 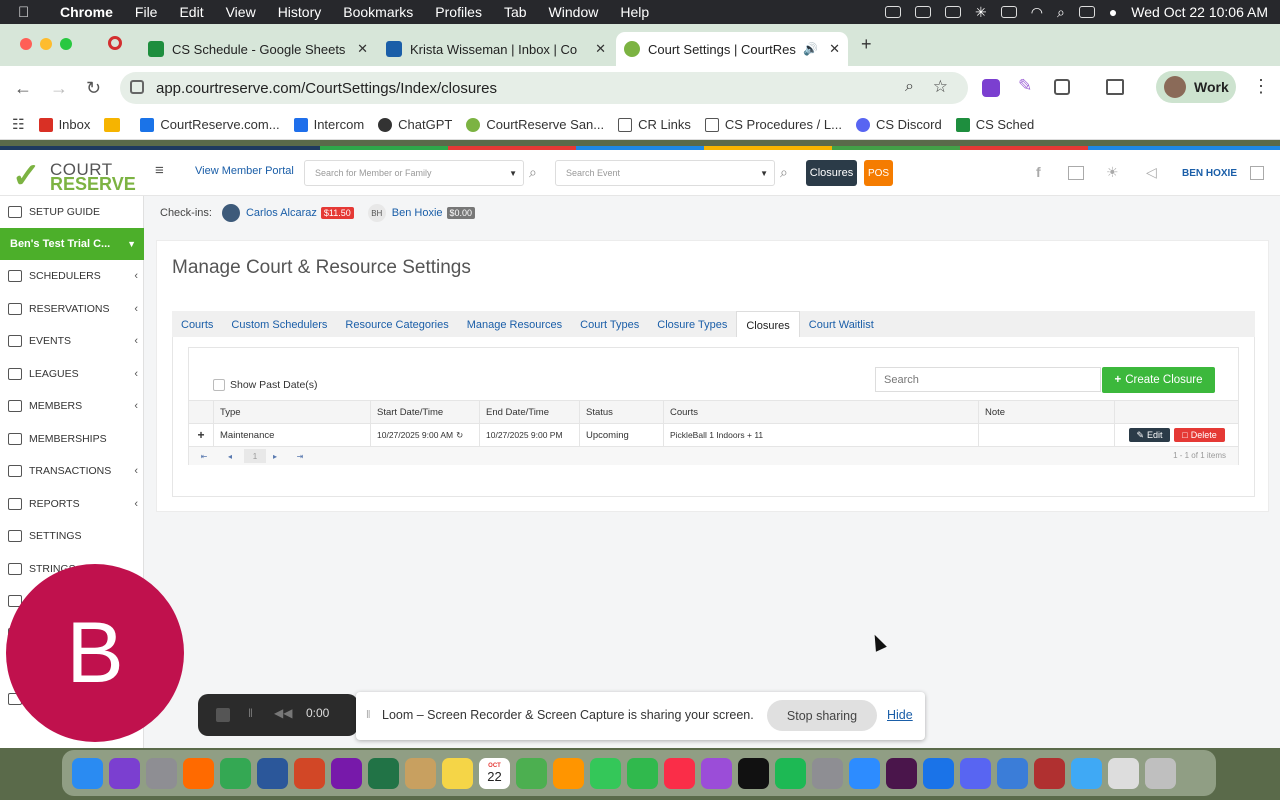 I want to click on zoom-page-icon: ⌕, so click(x=909, y=87).